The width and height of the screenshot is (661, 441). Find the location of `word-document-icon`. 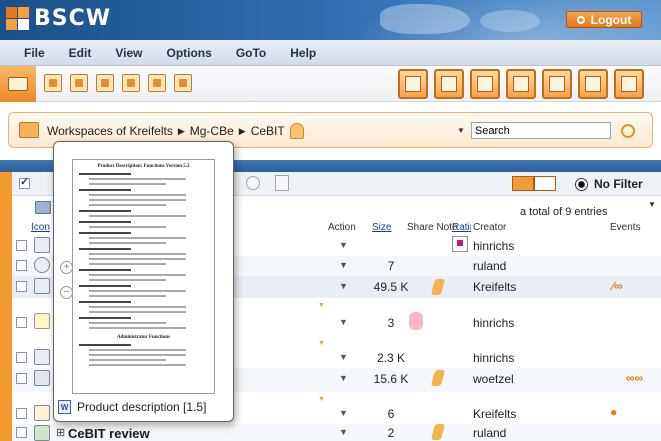

word-document-icon is located at coordinates (42, 286).